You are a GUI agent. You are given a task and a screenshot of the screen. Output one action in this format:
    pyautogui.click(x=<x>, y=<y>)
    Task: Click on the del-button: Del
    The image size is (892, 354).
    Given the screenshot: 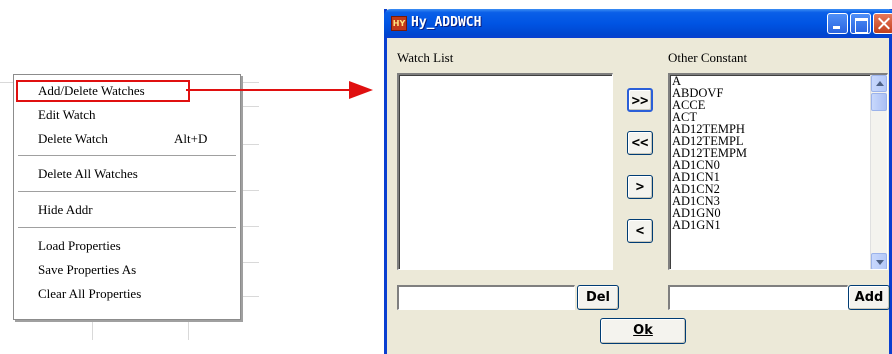 What is the action you would take?
    pyautogui.click(x=598, y=297)
    